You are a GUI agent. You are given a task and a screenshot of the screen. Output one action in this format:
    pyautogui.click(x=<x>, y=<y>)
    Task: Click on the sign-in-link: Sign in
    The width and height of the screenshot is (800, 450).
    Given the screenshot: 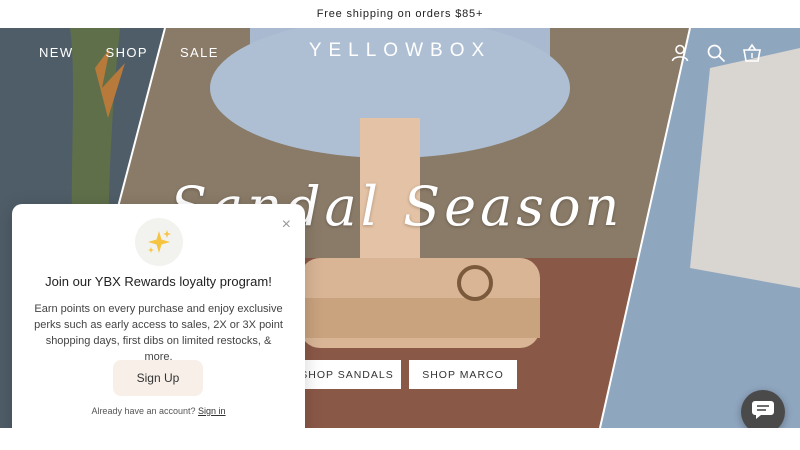 What is the action you would take?
    pyautogui.click(x=212, y=411)
    